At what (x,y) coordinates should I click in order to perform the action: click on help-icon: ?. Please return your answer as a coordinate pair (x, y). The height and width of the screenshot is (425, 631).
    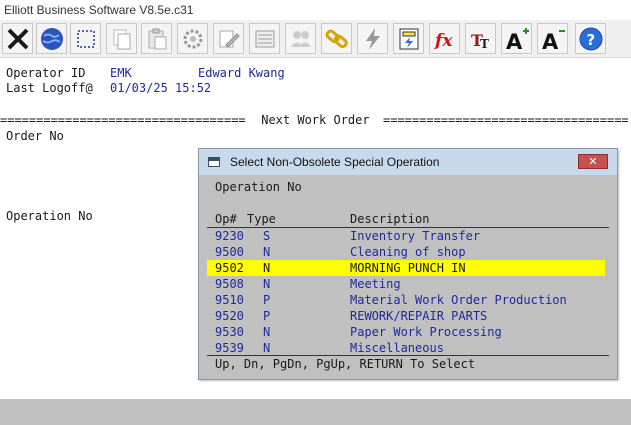
    Looking at the image, I should click on (590, 38).